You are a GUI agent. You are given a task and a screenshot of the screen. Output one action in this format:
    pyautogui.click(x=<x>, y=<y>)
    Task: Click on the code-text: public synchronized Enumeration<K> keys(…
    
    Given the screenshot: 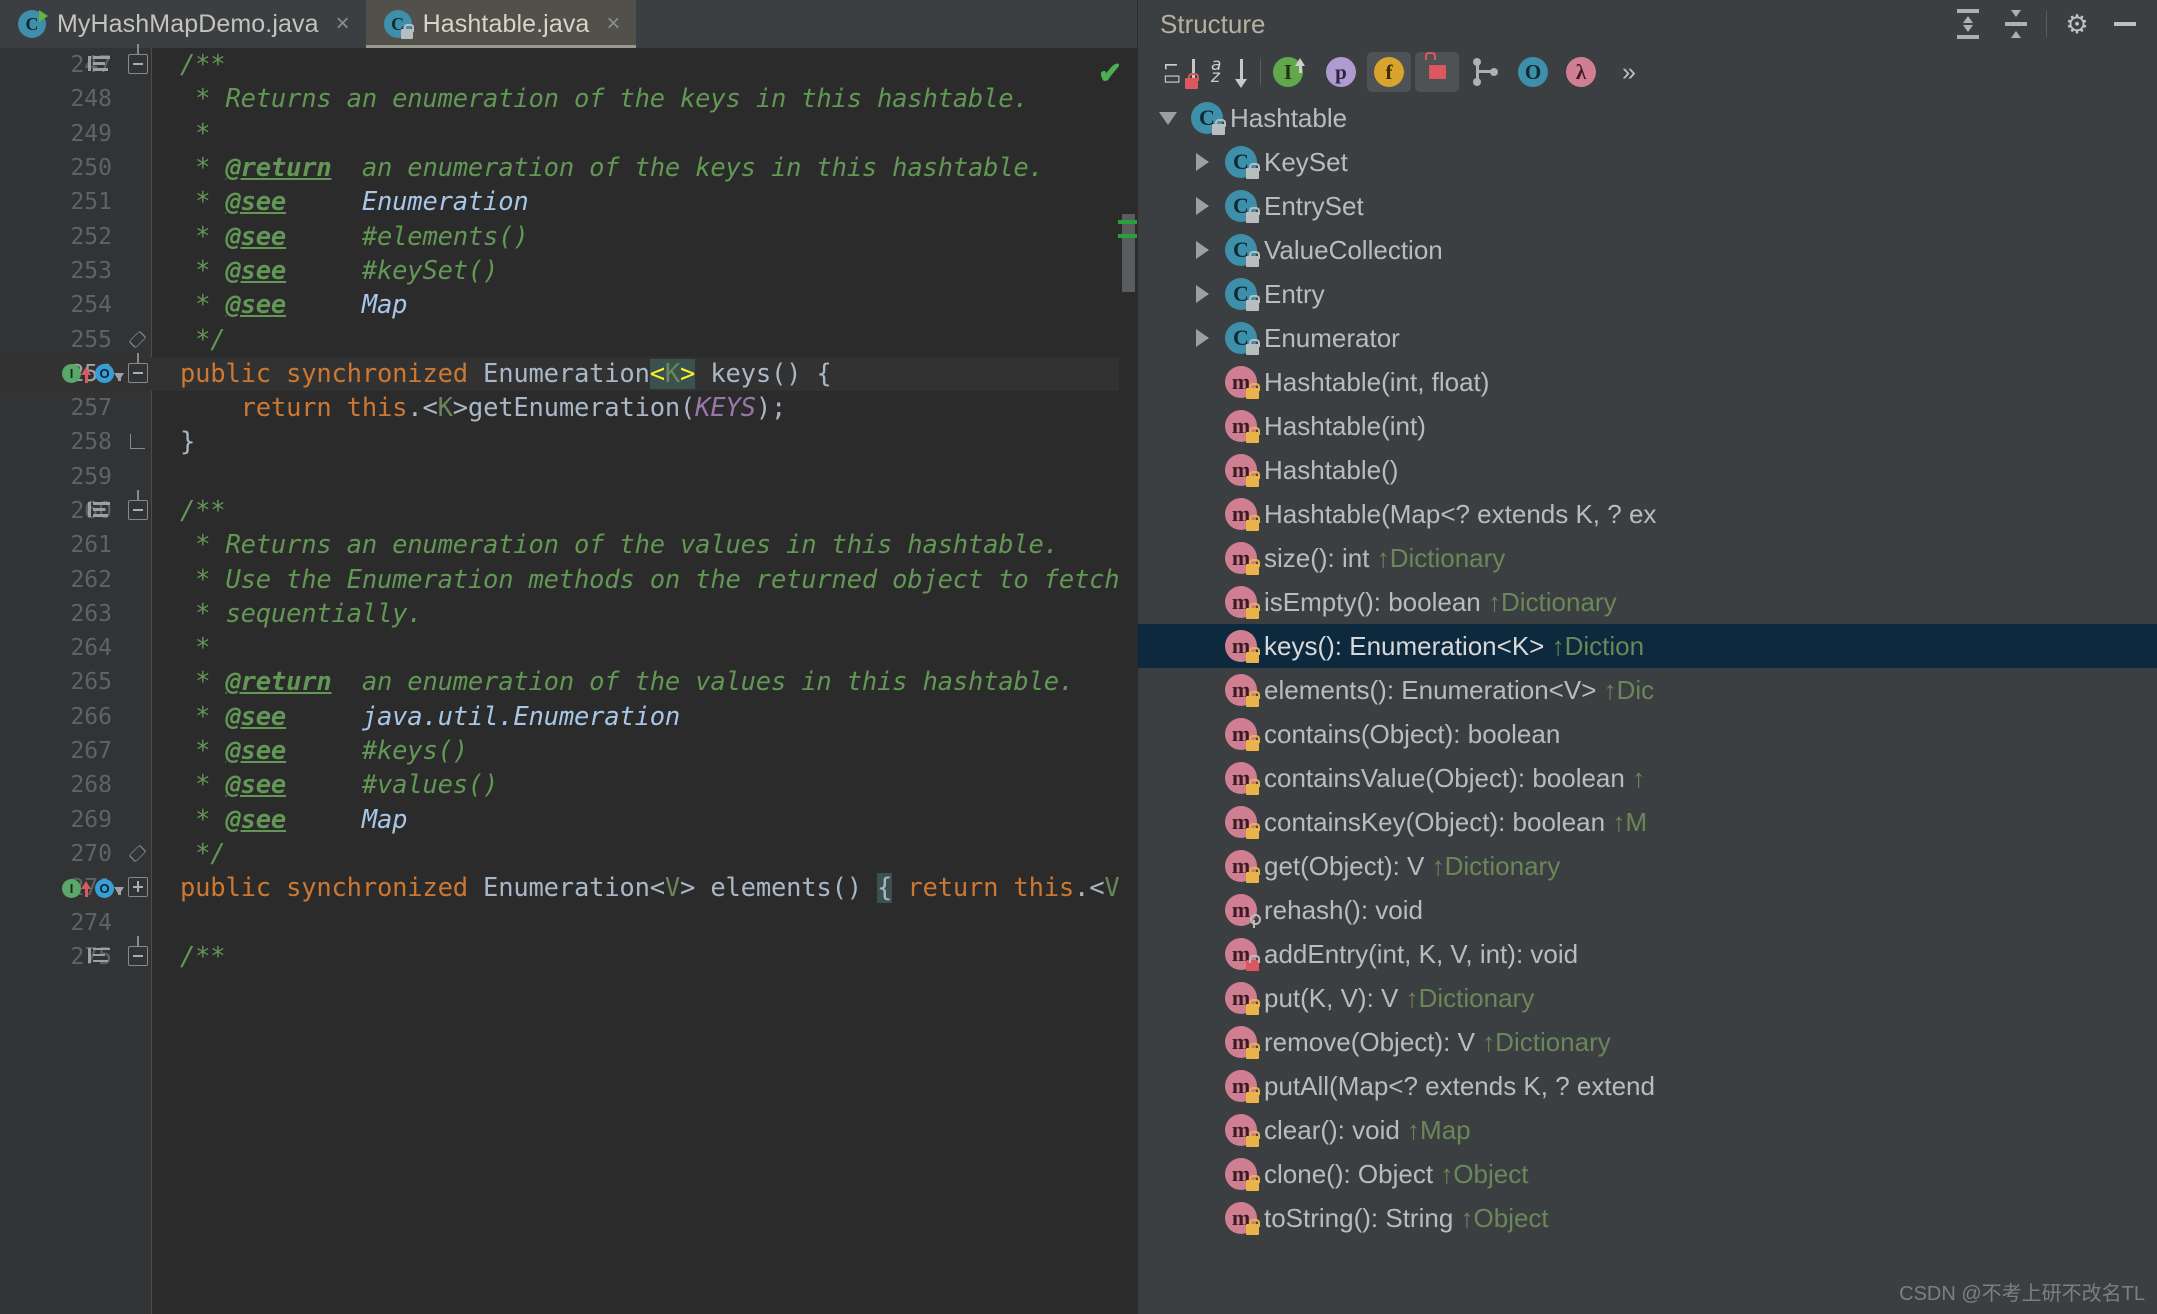 What is the action you would take?
    pyautogui.click(x=658, y=373)
    